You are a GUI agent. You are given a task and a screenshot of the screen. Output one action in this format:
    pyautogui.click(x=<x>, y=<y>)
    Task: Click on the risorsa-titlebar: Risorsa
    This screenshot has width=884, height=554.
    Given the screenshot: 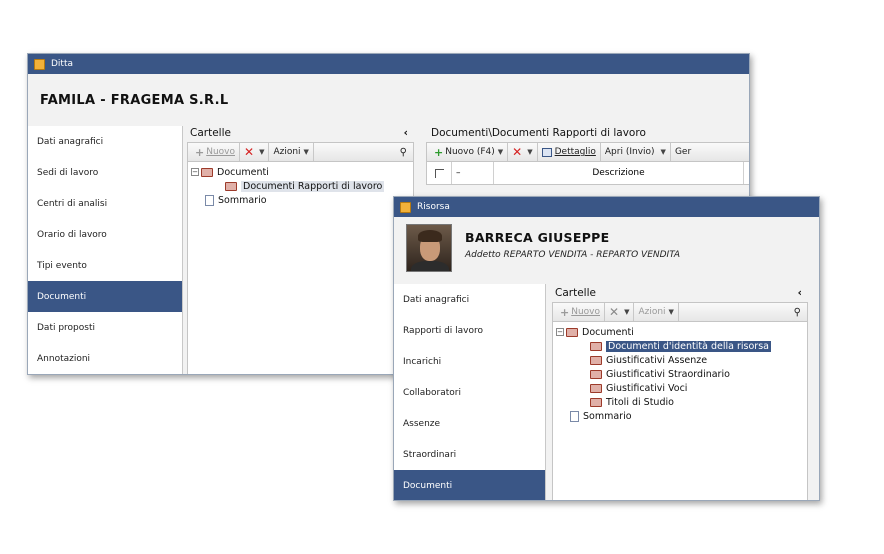 What is the action you would take?
    pyautogui.click(x=606, y=207)
    